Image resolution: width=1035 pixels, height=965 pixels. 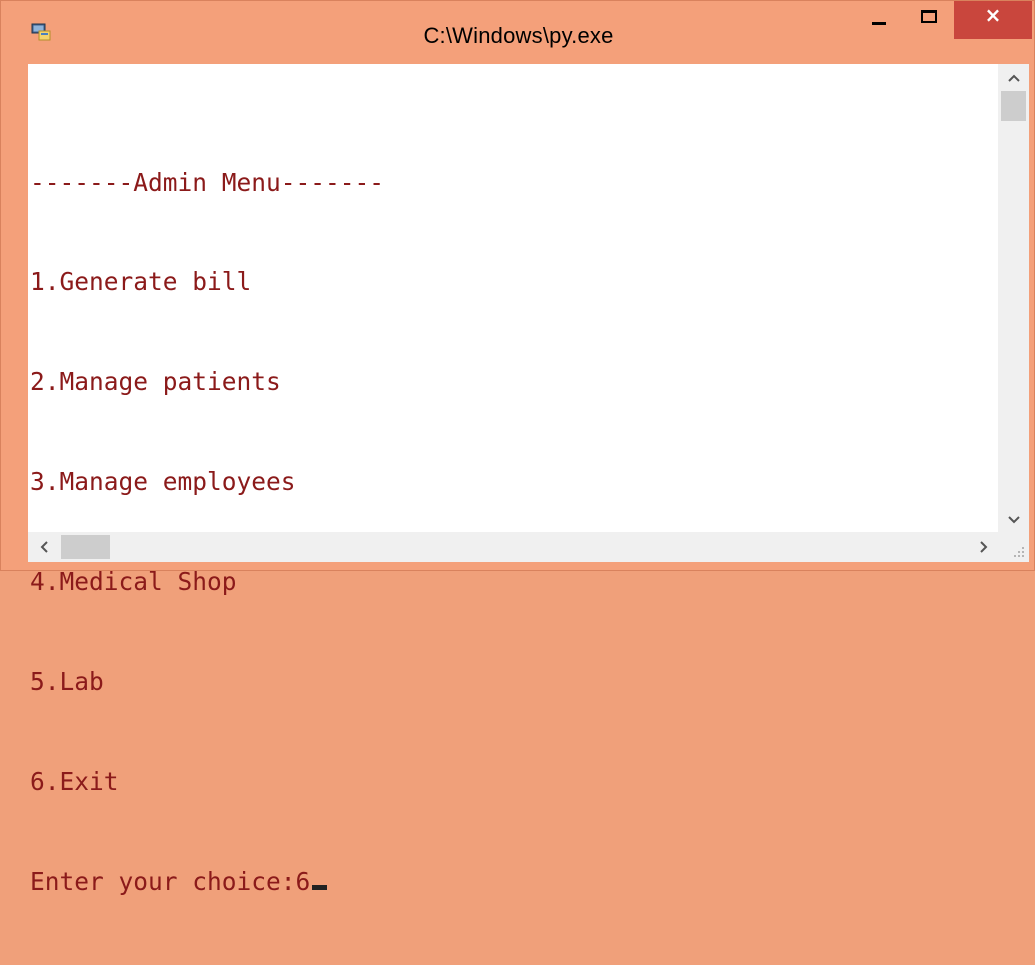 I want to click on menu-option-lab: 5.Lab, so click(x=67, y=682).